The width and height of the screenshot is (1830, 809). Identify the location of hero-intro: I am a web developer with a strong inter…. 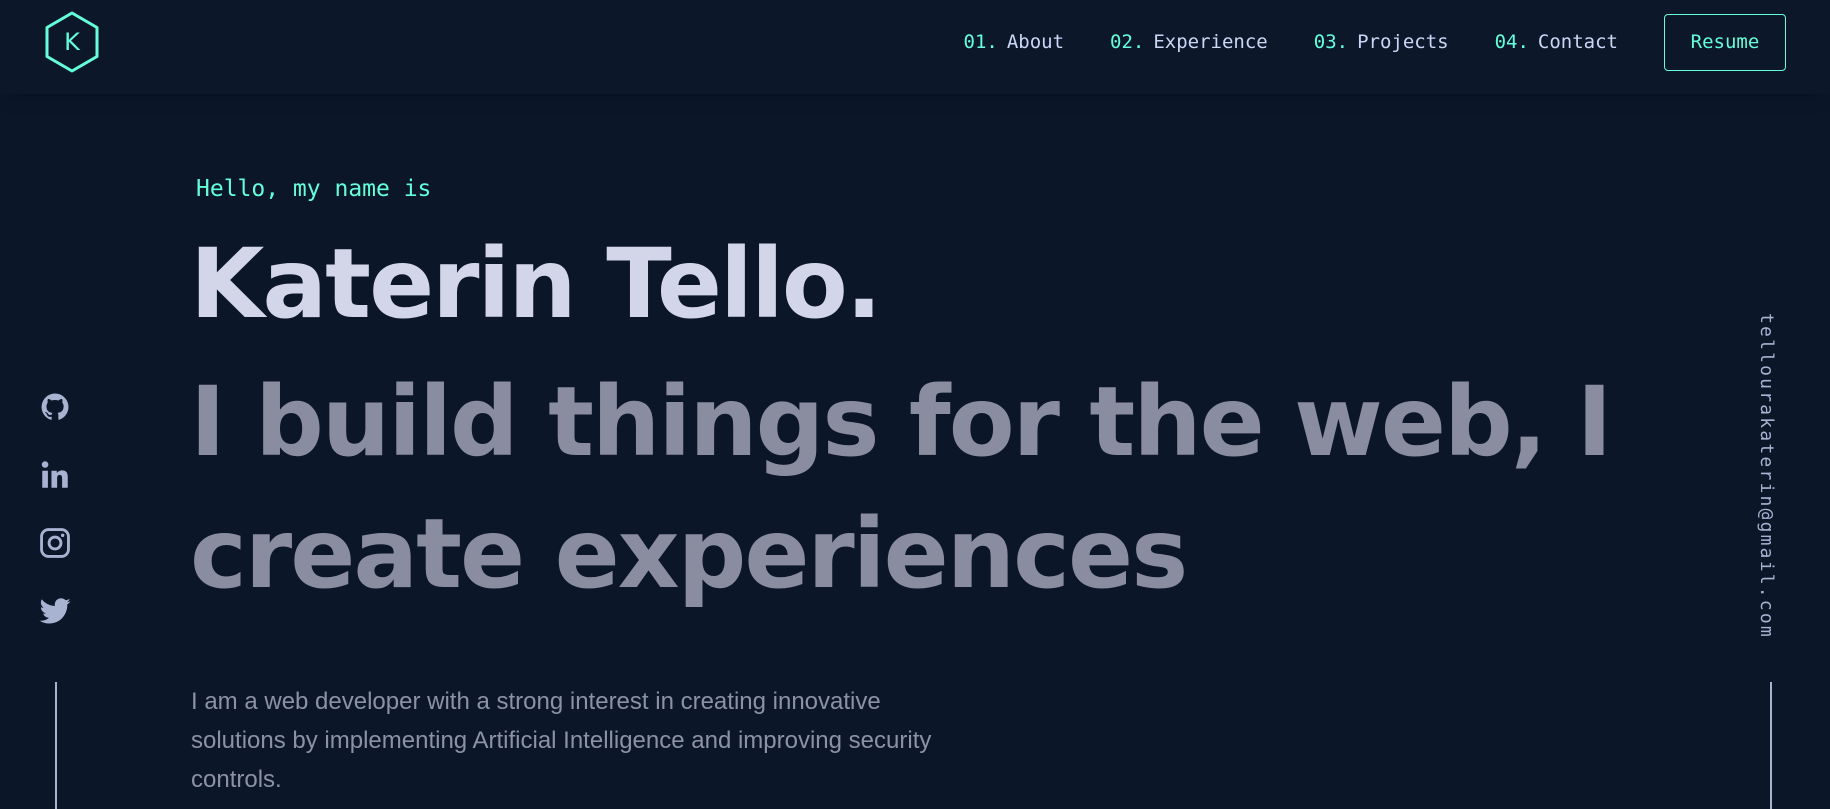
(561, 740).